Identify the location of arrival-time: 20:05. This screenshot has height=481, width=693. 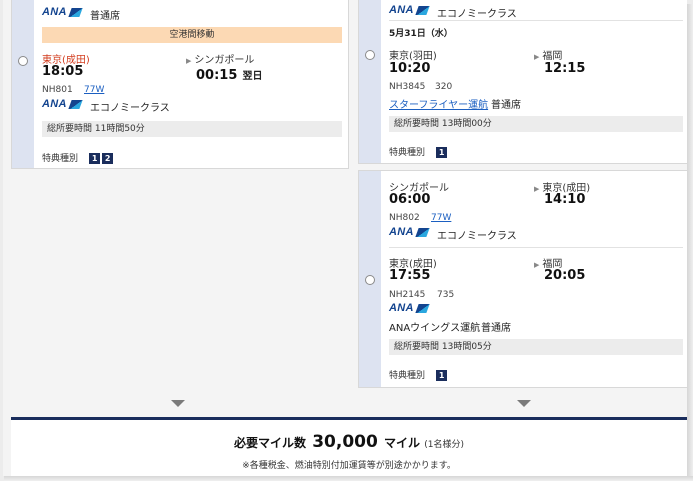
(565, 275).